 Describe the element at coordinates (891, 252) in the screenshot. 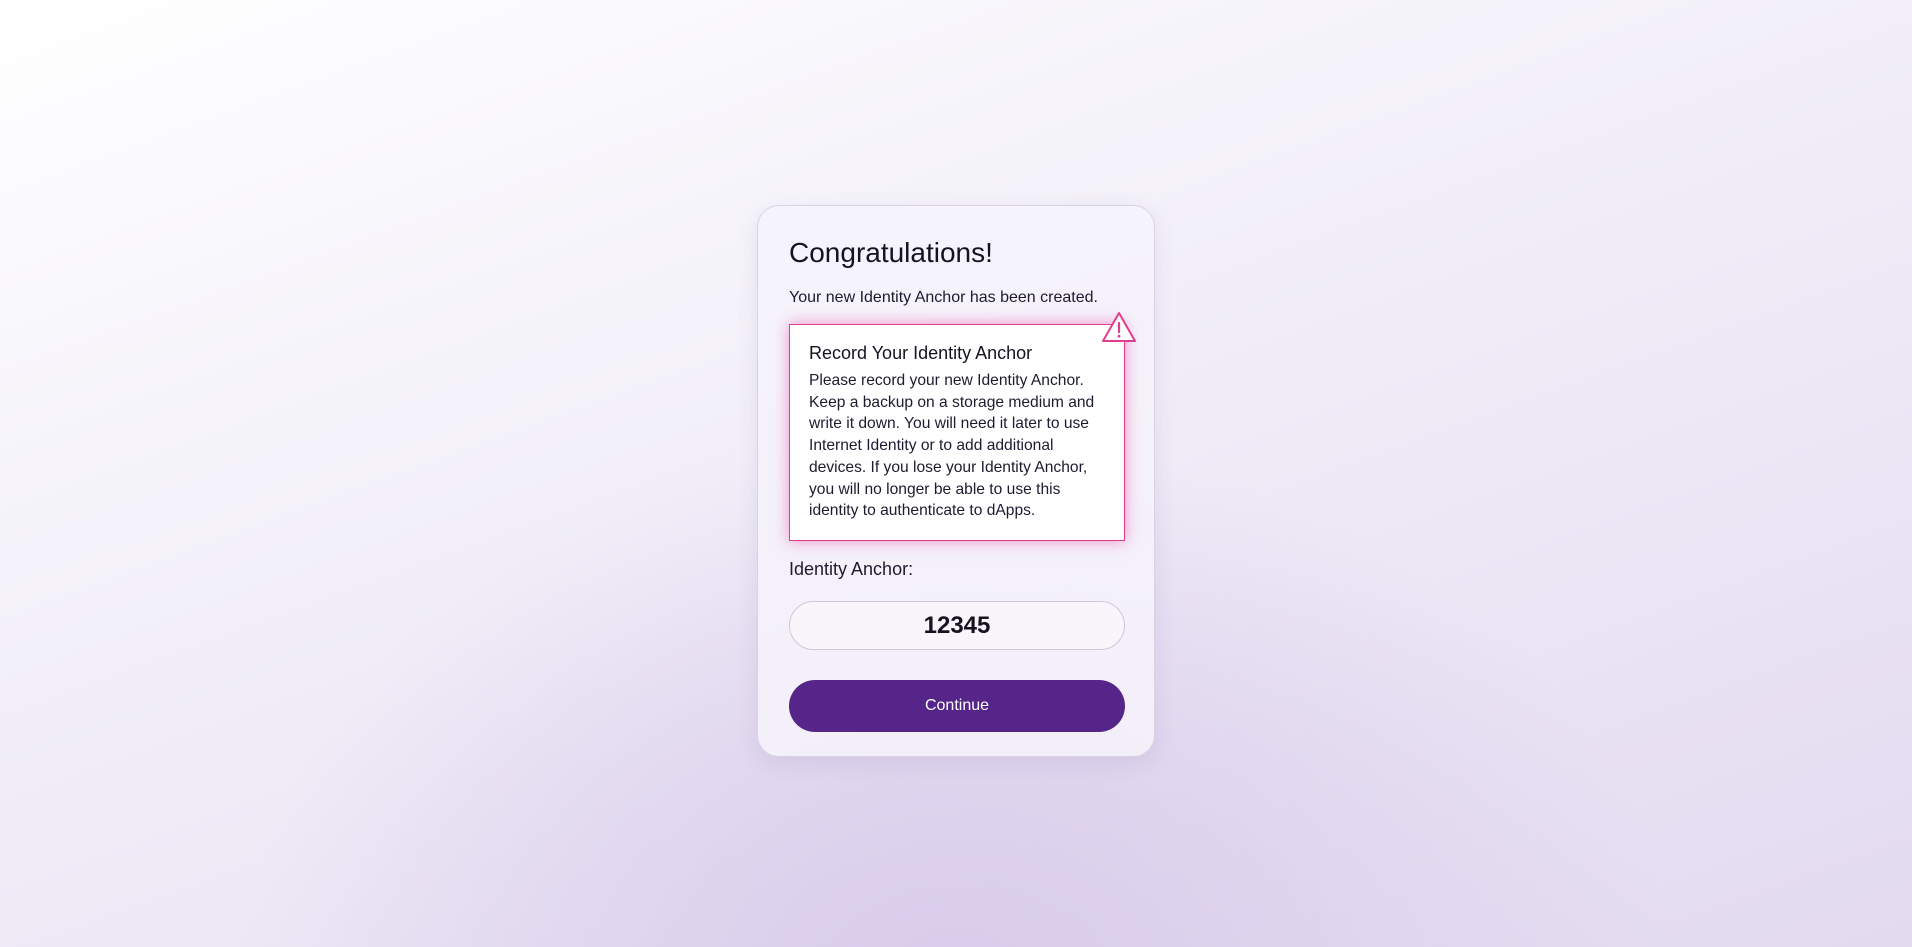

I see `page-title: Congratulations!` at that location.